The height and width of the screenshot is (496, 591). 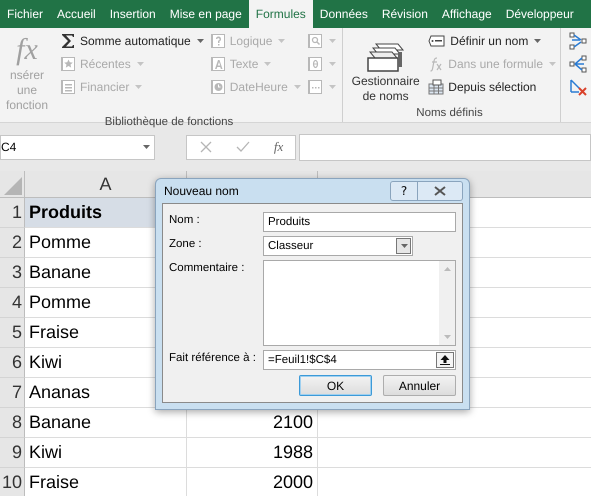 I want to click on table-cell: 2000, so click(x=252, y=482).